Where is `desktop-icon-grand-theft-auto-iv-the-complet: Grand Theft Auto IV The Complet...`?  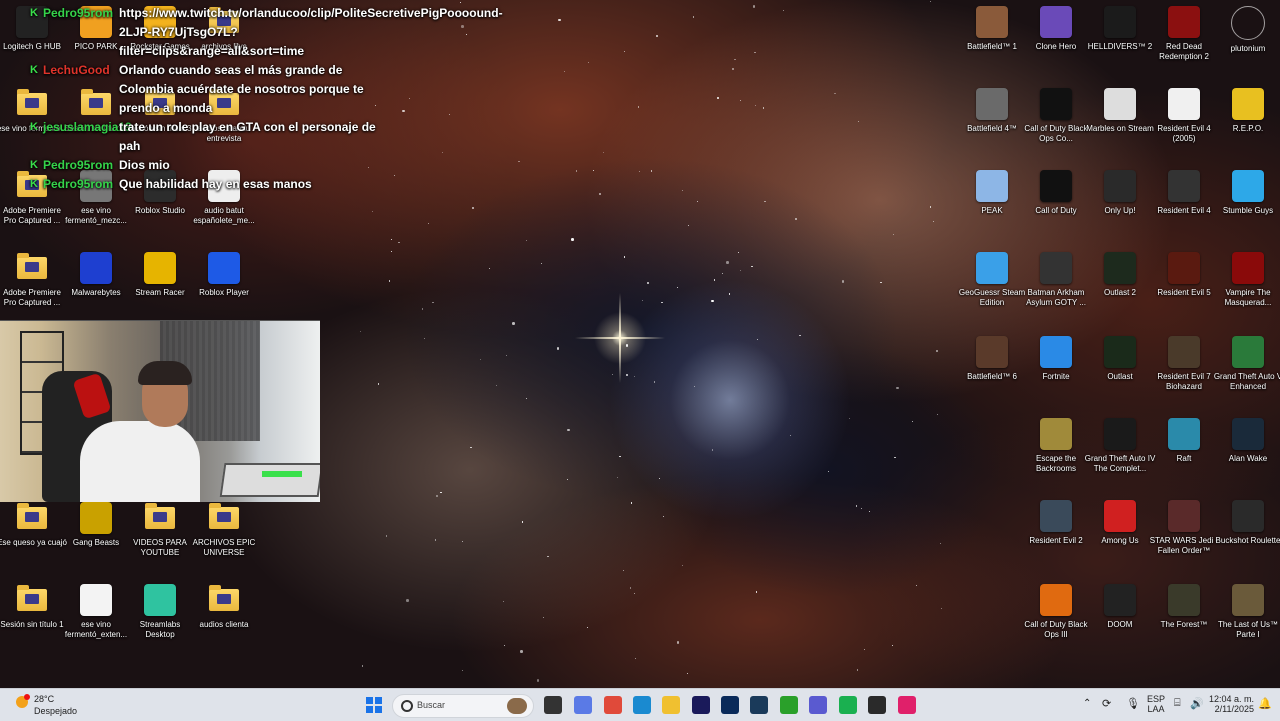
desktop-icon-grand-theft-auto-iv-the-complet: Grand Theft Auto IV The Complet... is located at coordinates (1120, 446).